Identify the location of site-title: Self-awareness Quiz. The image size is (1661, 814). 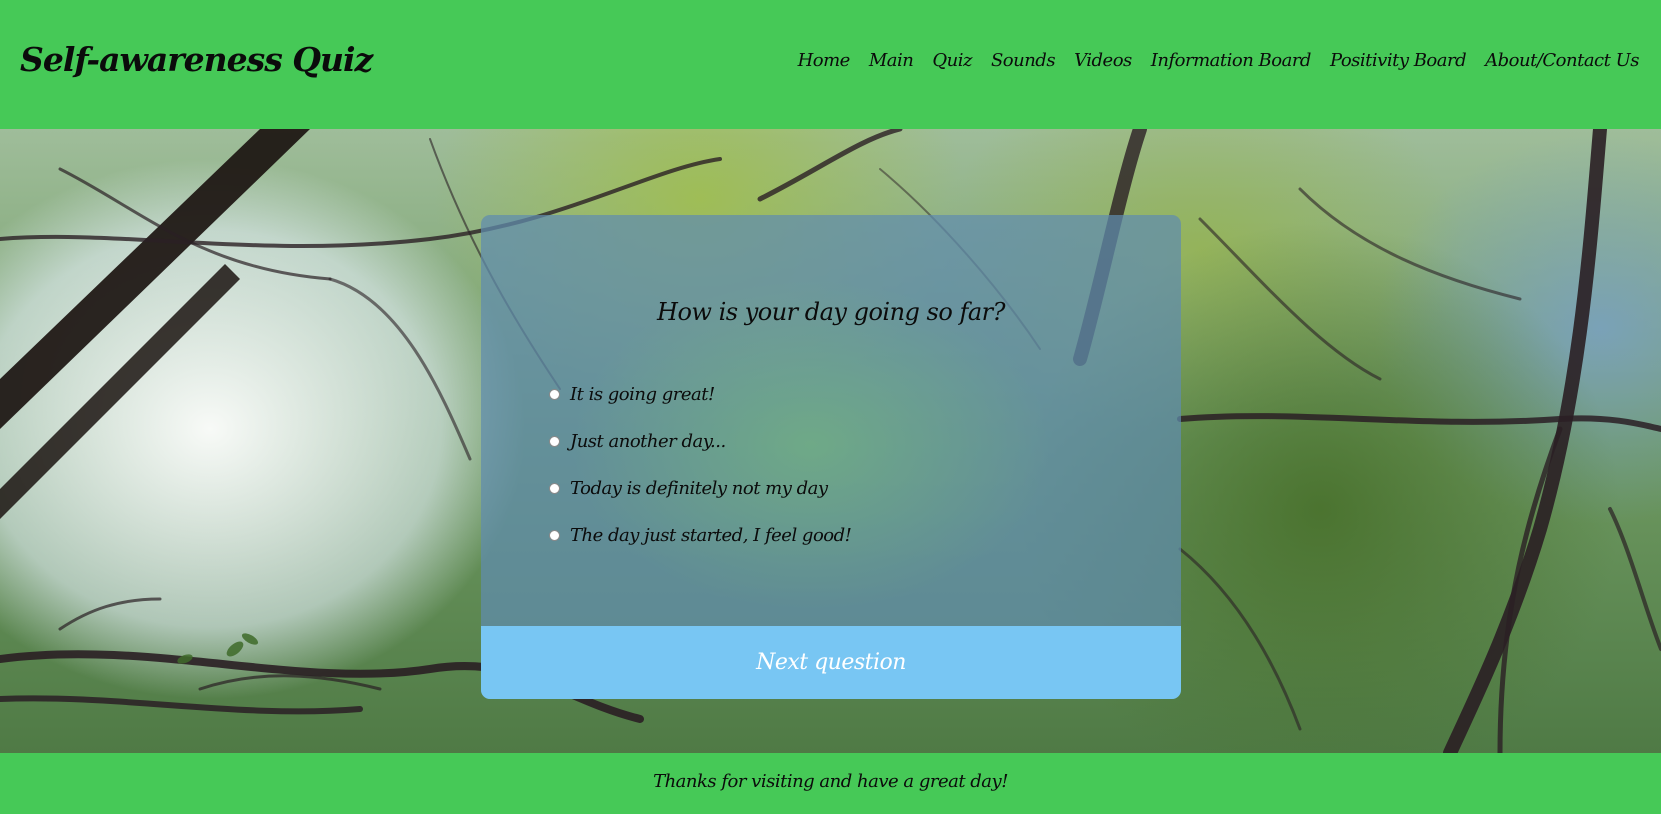
(196, 59).